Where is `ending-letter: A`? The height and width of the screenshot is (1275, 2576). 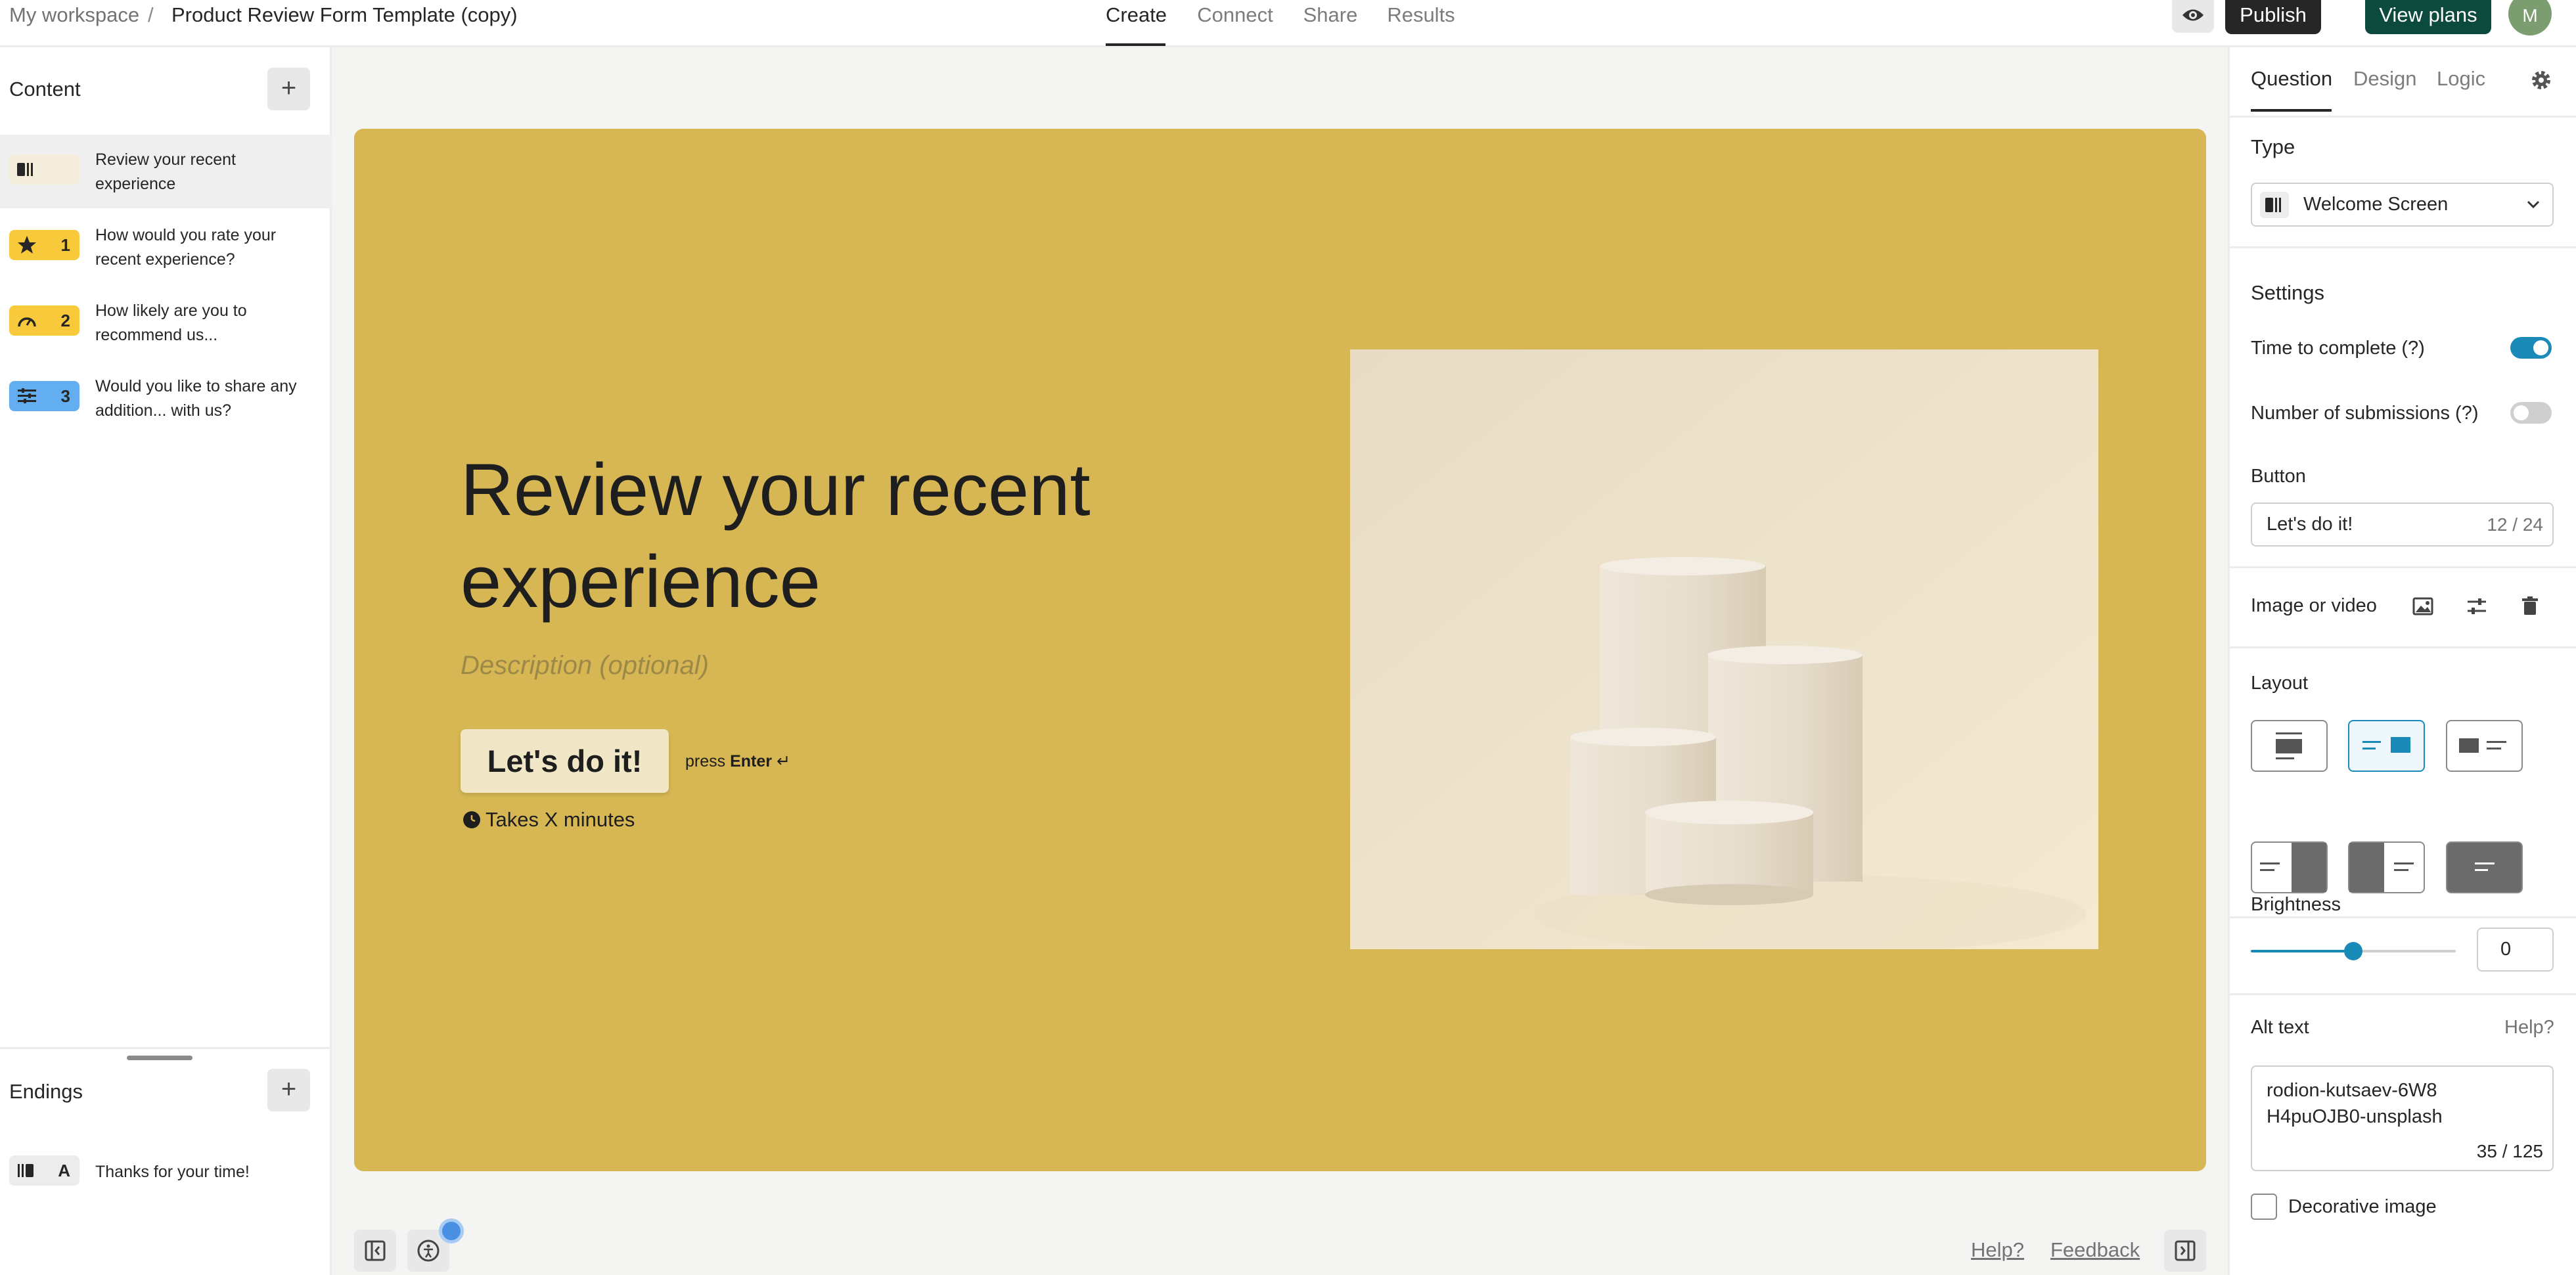 ending-letter: A is located at coordinates (64, 1170).